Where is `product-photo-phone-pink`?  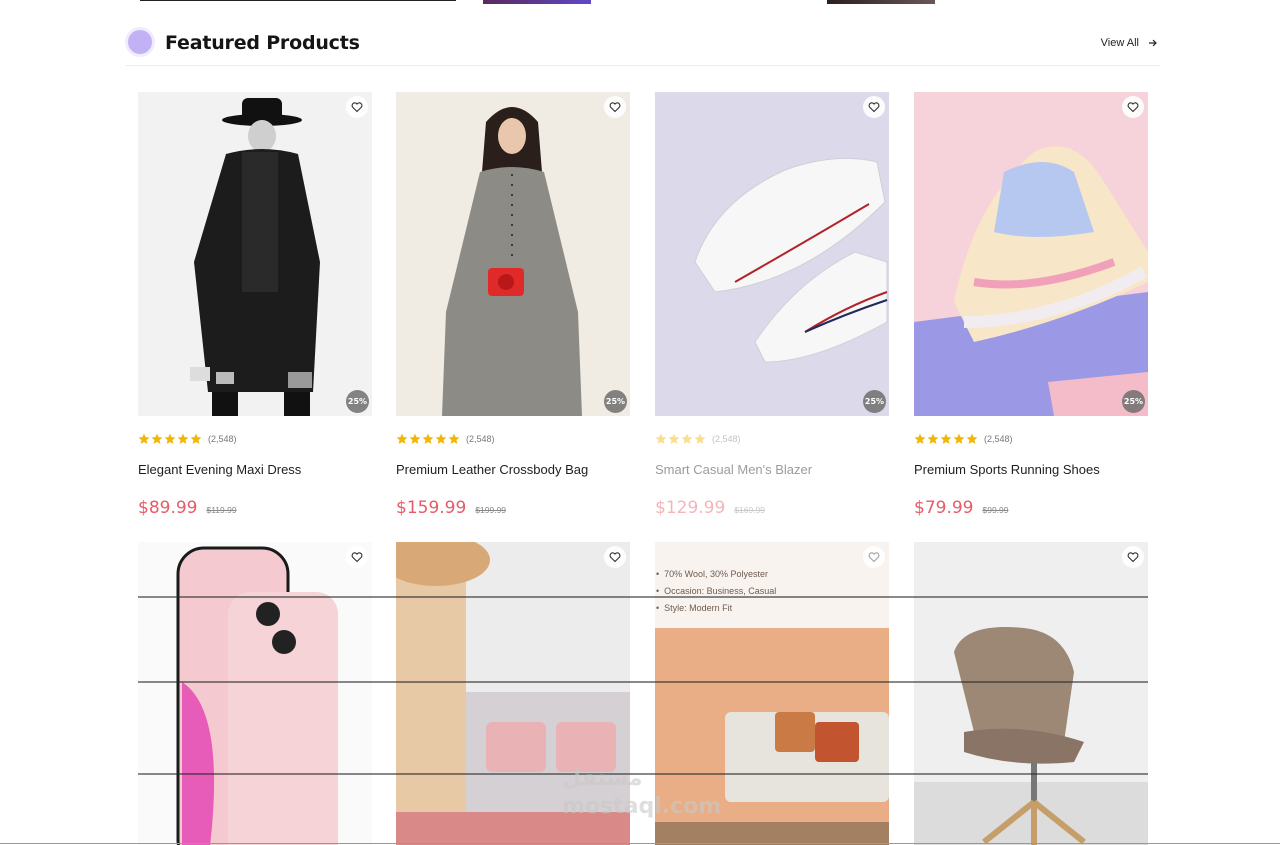 product-photo-phone-pink is located at coordinates (255, 693).